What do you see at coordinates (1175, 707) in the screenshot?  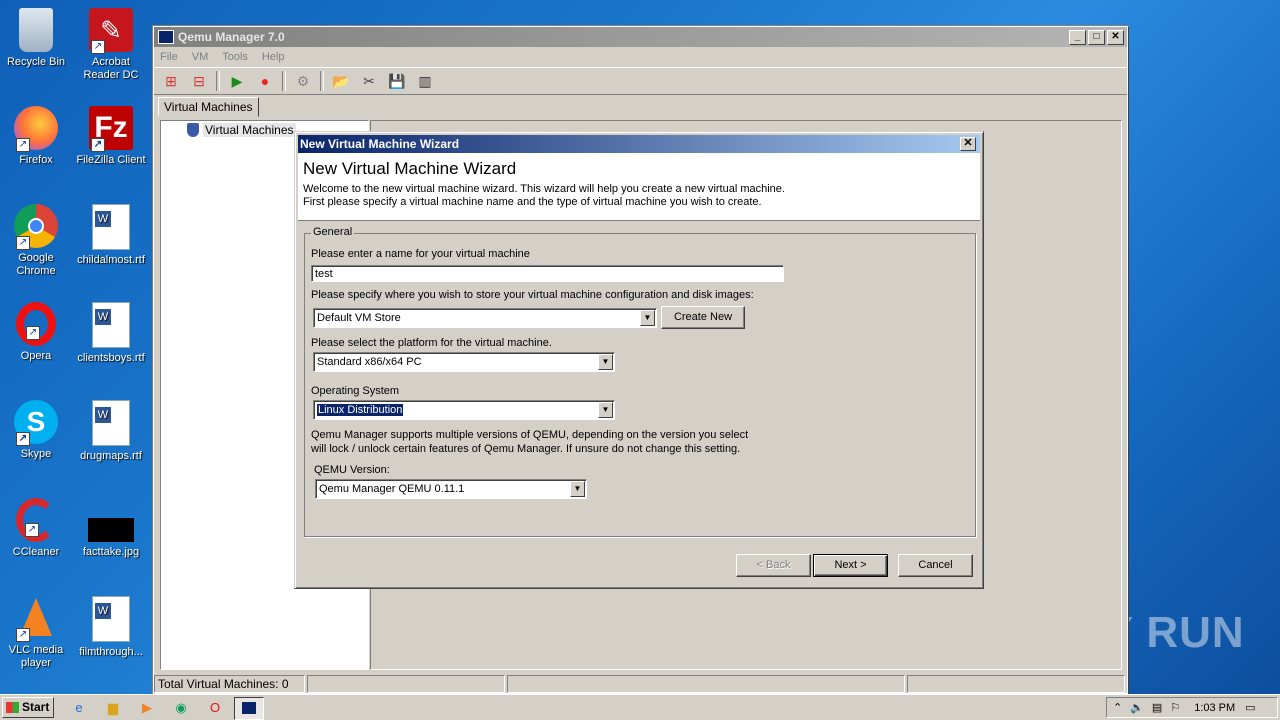 I see `action-center-flag-icon: ⚐` at bounding box center [1175, 707].